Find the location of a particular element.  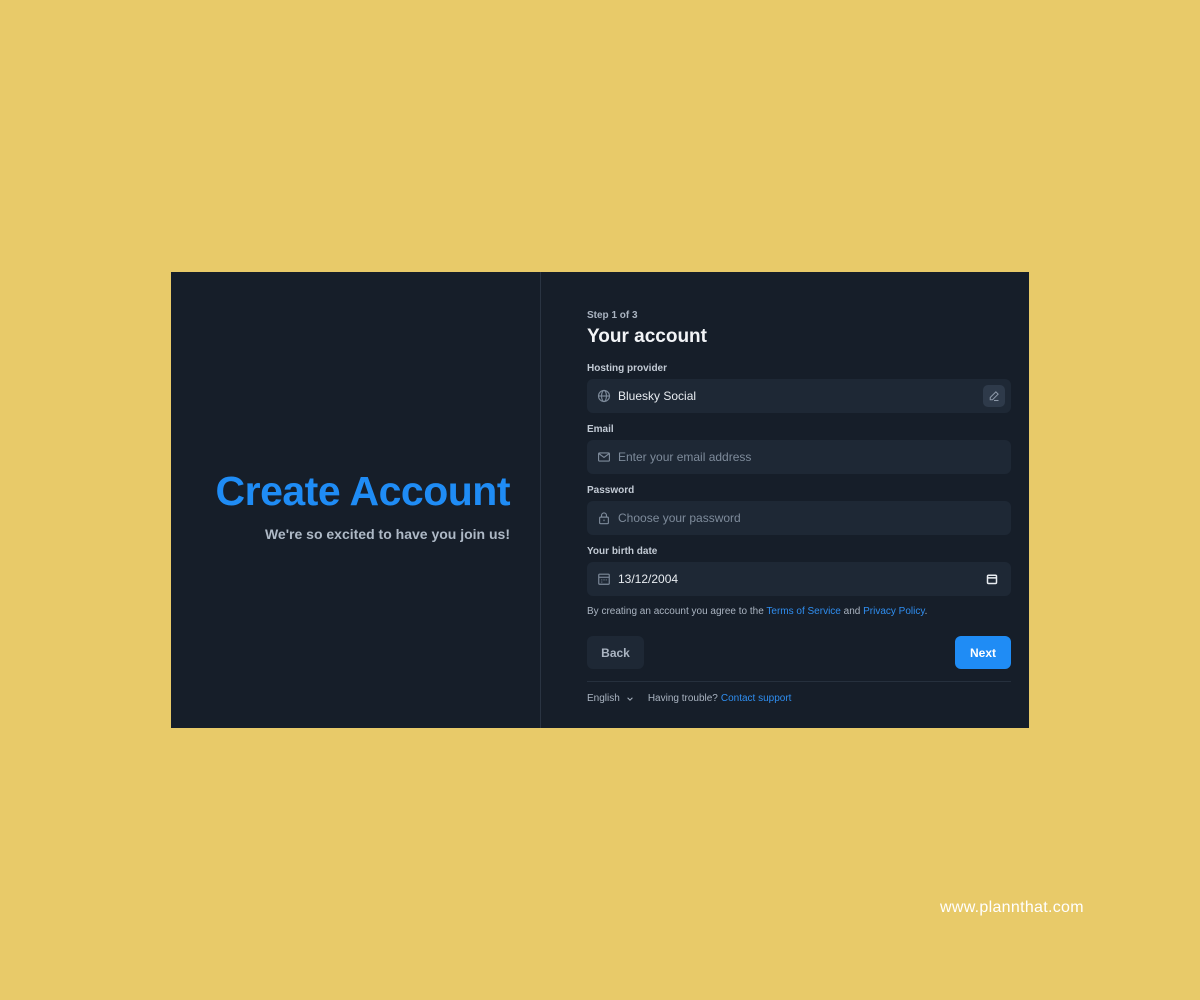

trouble-text: Having trouble? is located at coordinates (682, 698).